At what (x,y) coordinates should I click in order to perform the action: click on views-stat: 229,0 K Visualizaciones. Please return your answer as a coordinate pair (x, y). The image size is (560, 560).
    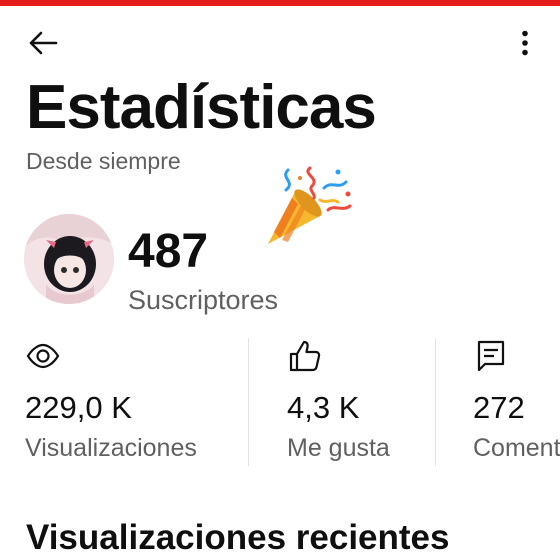
    Looking at the image, I should click on (132, 403).